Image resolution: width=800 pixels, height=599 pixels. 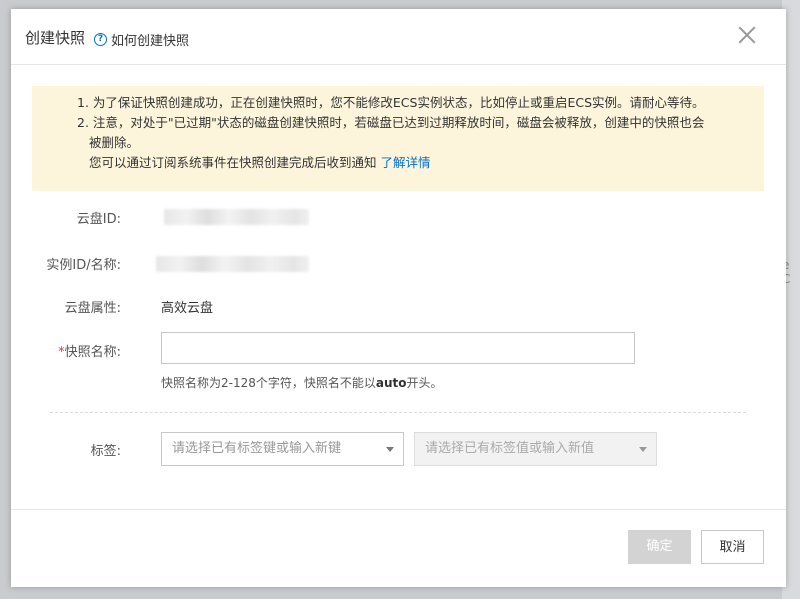 What do you see at coordinates (98, 219) in the screenshot?
I see `disk-id-label: 云盘ID:` at bounding box center [98, 219].